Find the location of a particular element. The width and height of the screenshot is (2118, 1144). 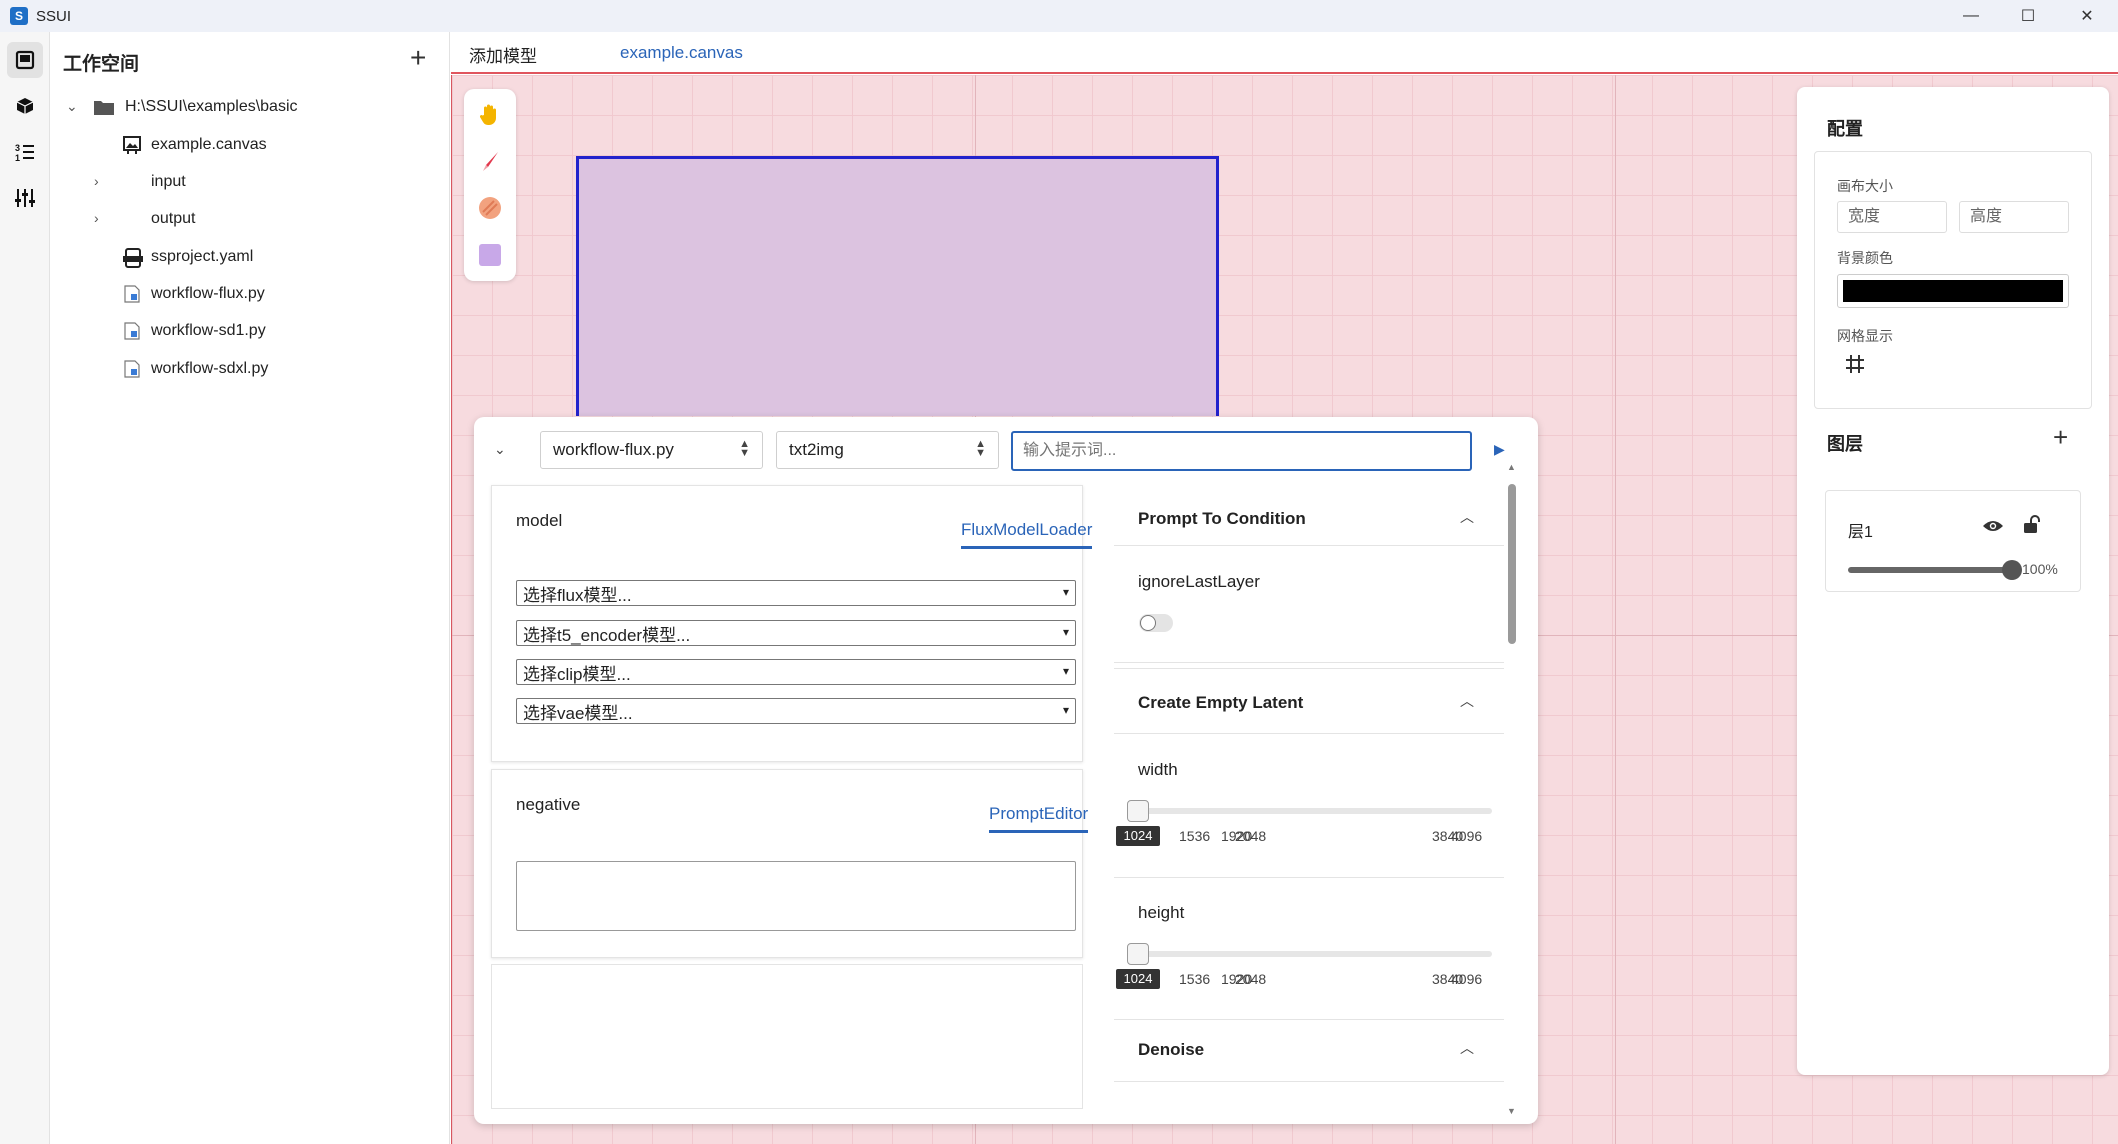

negative-prompt-card: negative PromptEditor is located at coordinates (790, 863).